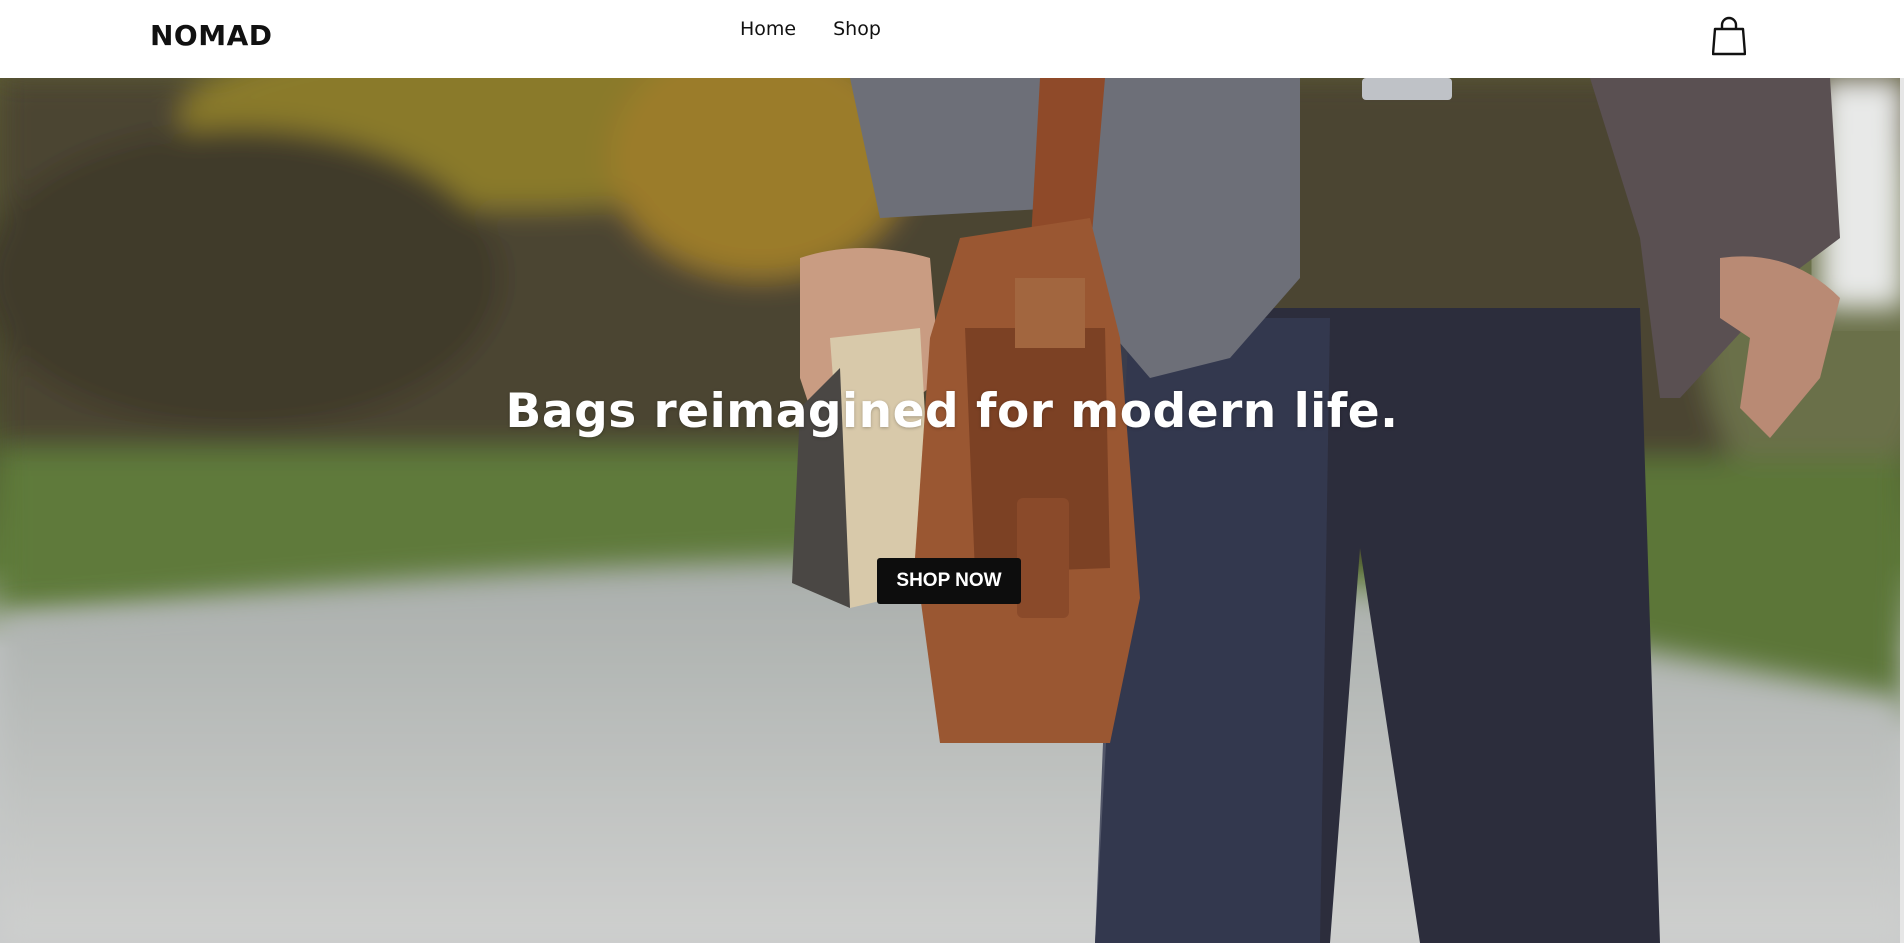 The height and width of the screenshot is (943, 1904). Describe the element at coordinates (768, 29) in the screenshot. I see `nav-home-link: Home` at that location.